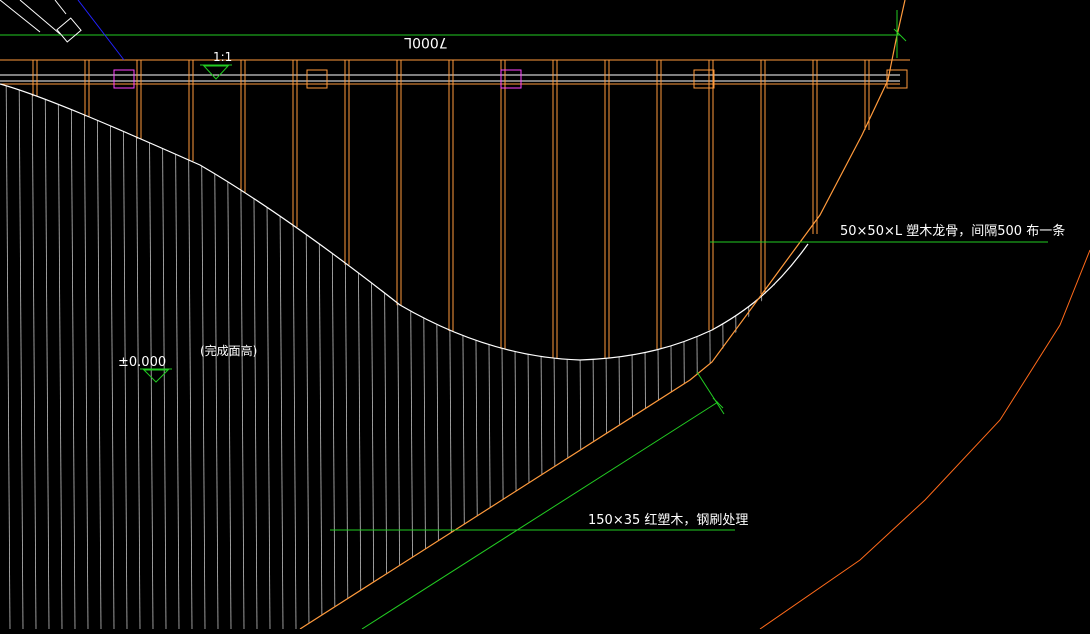  Describe the element at coordinates (453, 34) in the screenshot. I see `dimension-line: 7000L` at that location.